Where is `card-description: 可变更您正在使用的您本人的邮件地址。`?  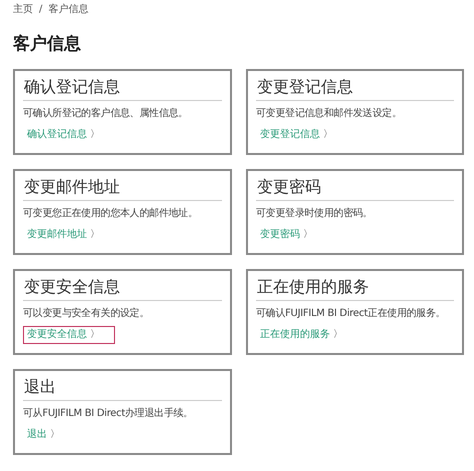
card-description: 可变更您正在使用的您本人的邮件地址。 is located at coordinates (111, 214).